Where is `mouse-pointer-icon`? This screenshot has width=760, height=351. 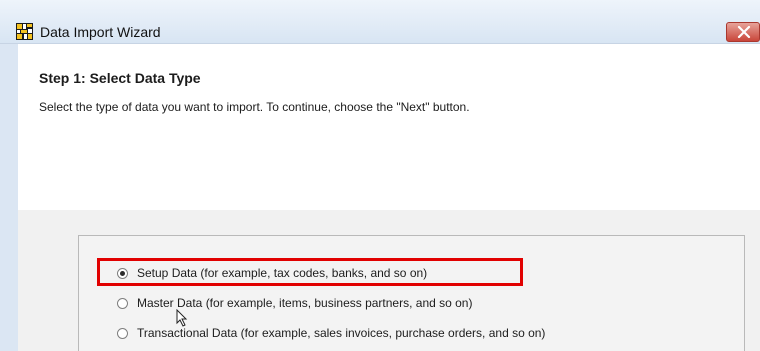 mouse-pointer-icon is located at coordinates (182, 317).